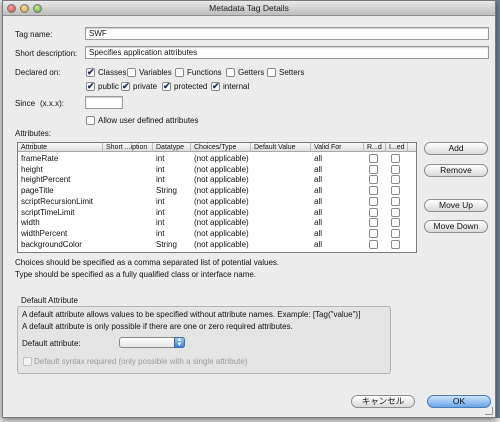 This screenshot has width=500, height=422. Describe the element at coordinates (32, 169) in the screenshot. I see `cell-attribute: height` at that location.